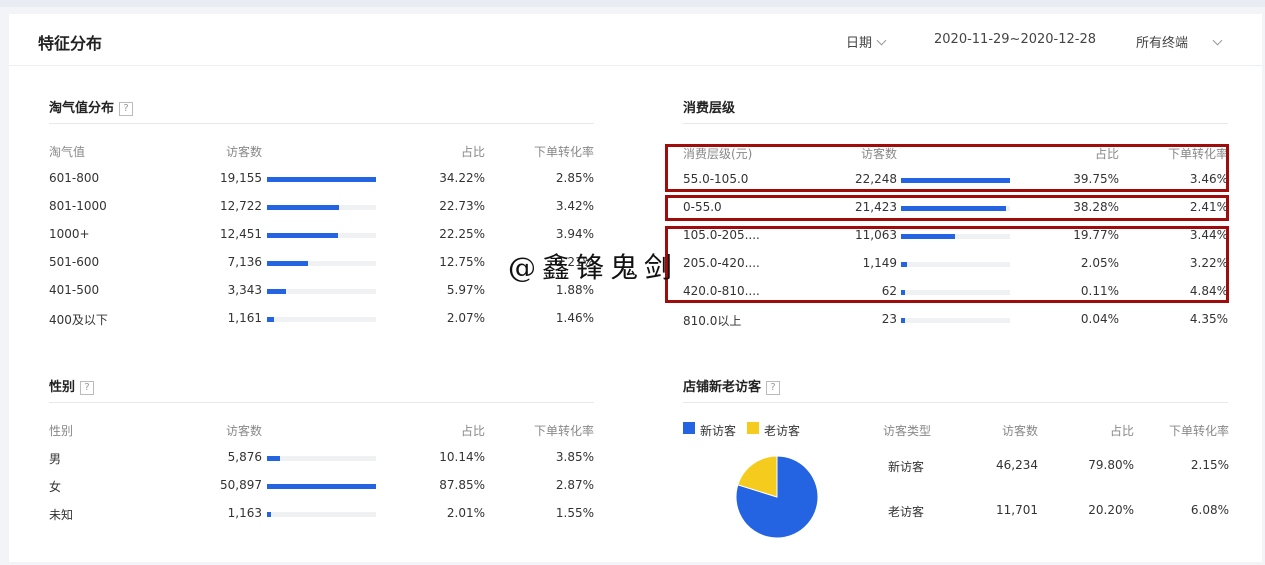  What do you see at coordinates (462, 206) in the screenshot?
I see `table-cell-share: 22.73%` at bounding box center [462, 206].